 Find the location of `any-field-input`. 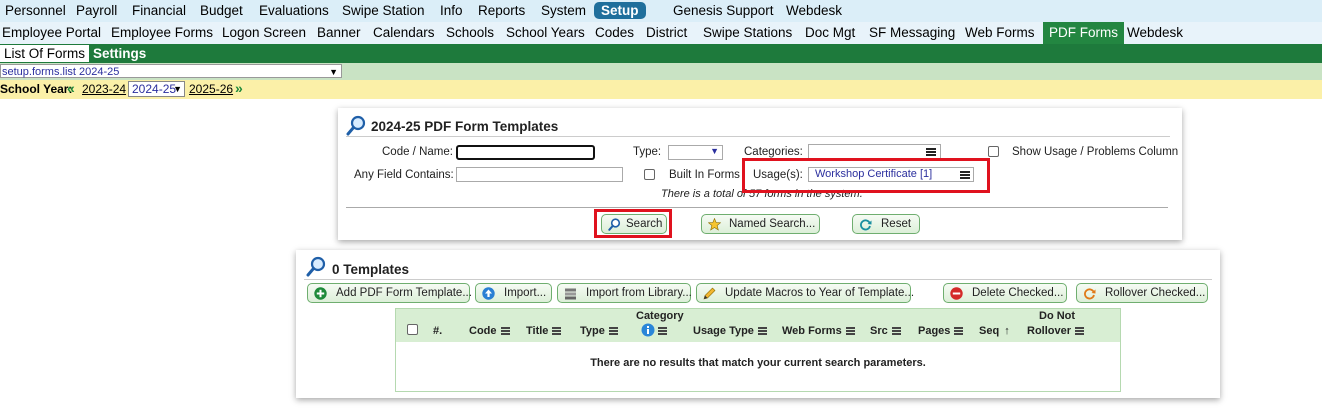

any-field-input is located at coordinates (539, 174).